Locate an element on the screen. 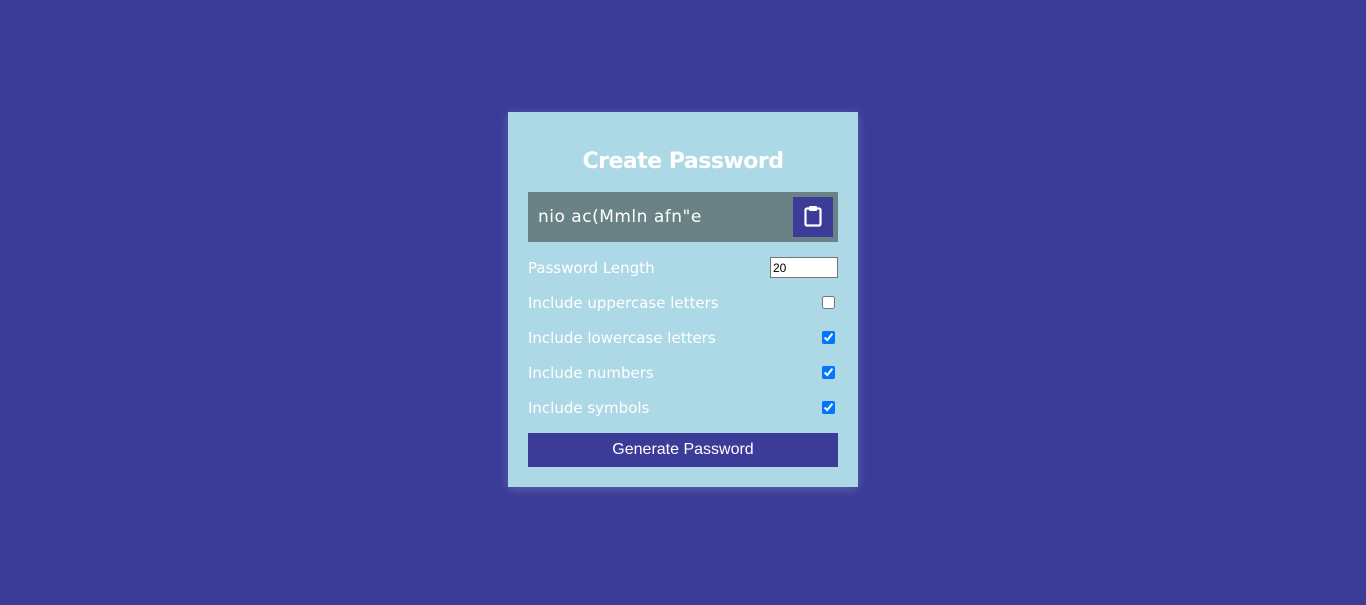 This screenshot has width=1366, height=605. uppercase-checkbox is located at coordinates (828, 302).